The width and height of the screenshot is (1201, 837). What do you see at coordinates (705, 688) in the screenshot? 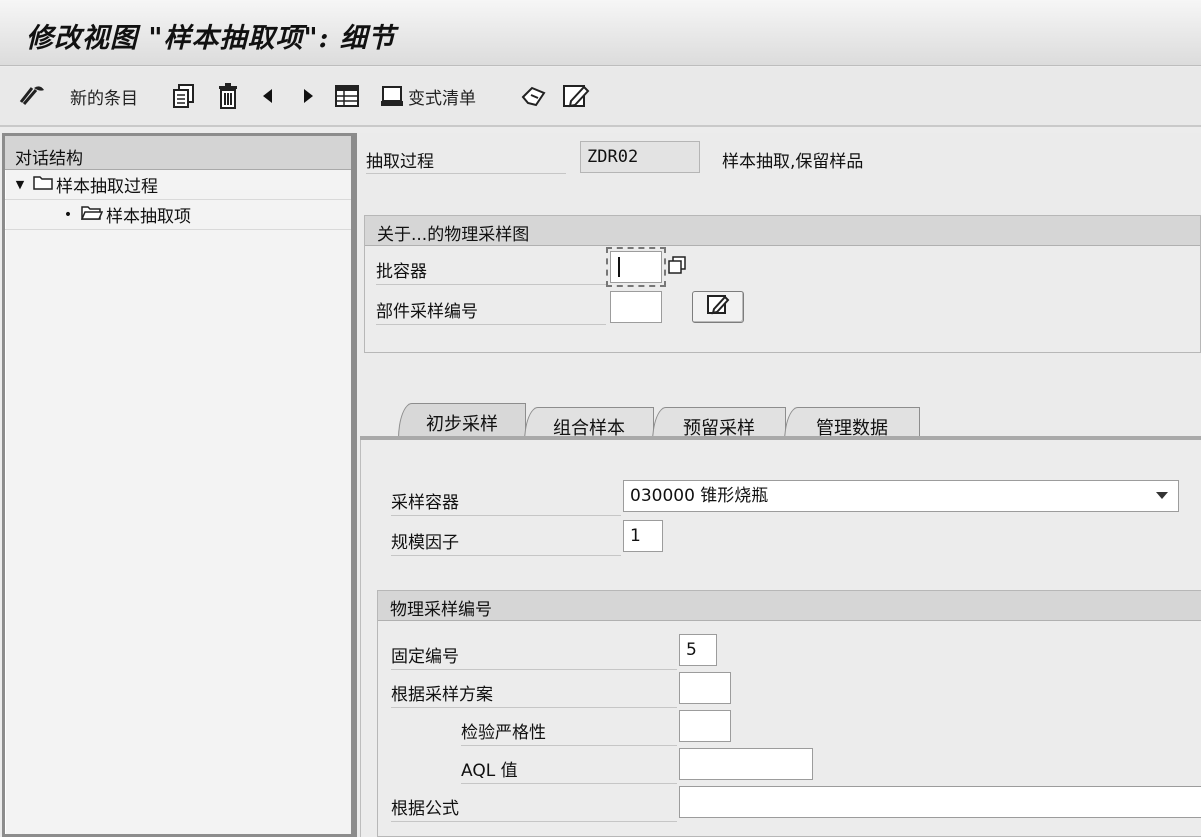
I see `by-sampling-plan-field` at bounding box center [705, 688].